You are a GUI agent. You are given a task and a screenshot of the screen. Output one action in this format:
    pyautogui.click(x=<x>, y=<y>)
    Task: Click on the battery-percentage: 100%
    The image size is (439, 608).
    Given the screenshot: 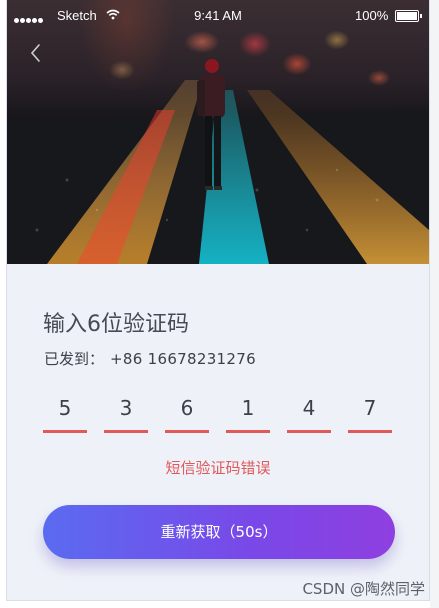 What is the action you would take?
    pyautogui.click(x=372, y=15)
    